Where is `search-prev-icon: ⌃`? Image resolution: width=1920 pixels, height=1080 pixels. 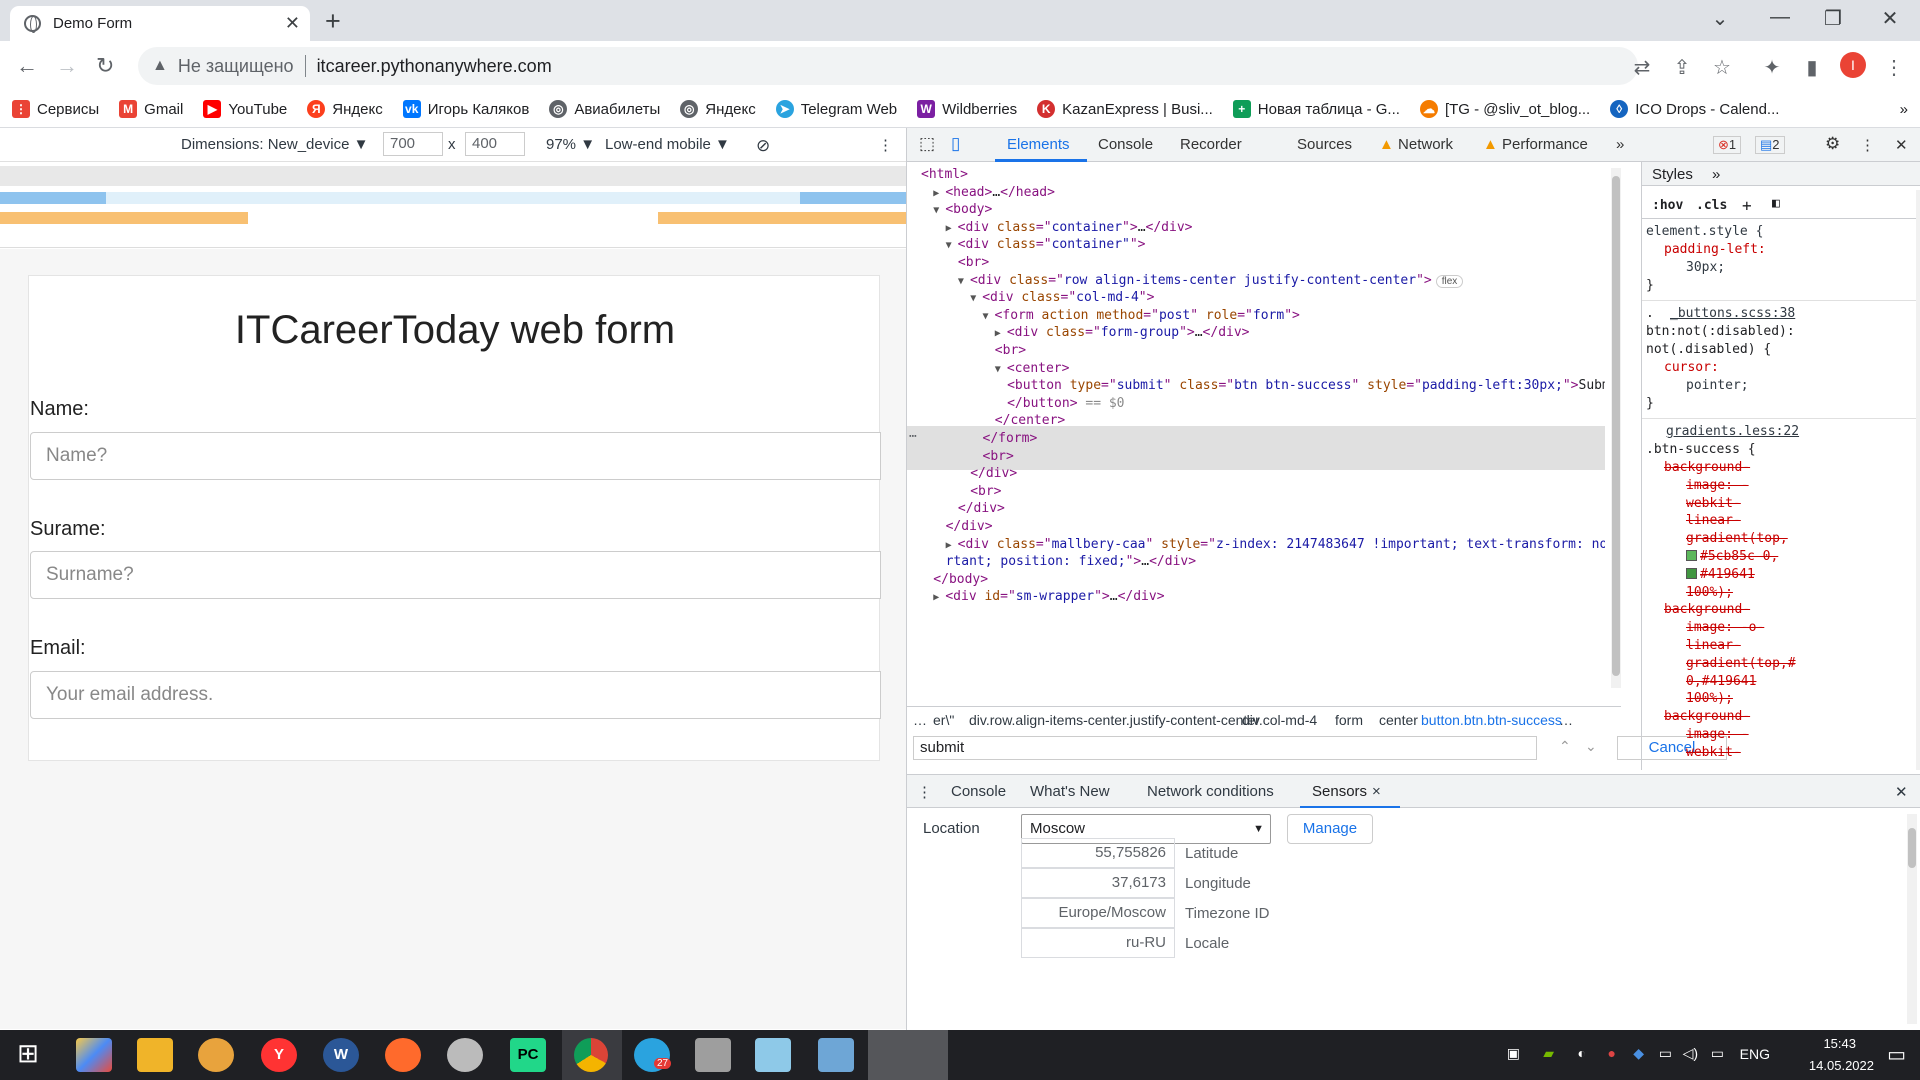
search-prev-icon: ⌃ is located at coordinates (1565, 746).